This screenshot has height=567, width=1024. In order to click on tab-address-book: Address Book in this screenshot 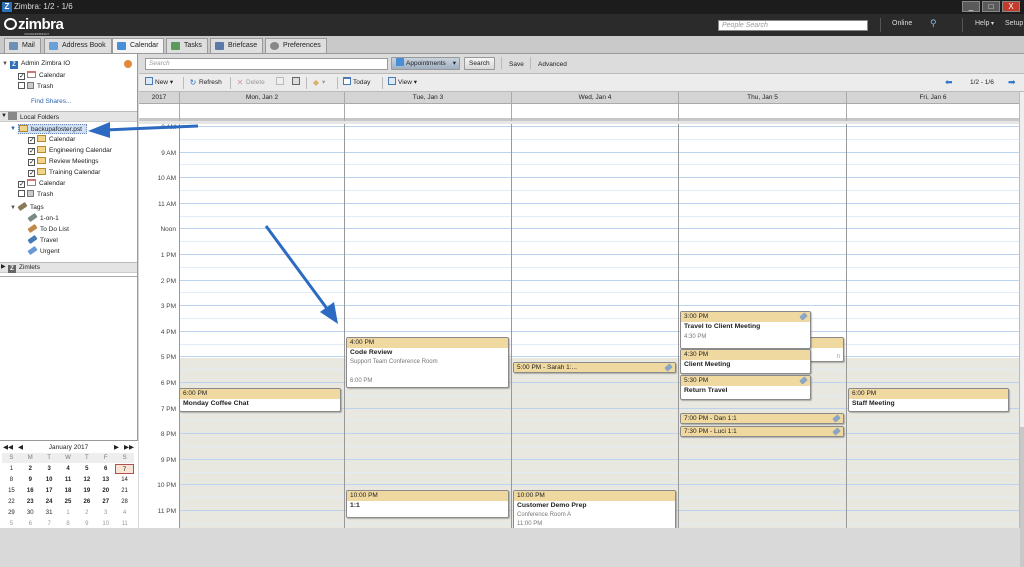, I will do `click(78, 45)`.